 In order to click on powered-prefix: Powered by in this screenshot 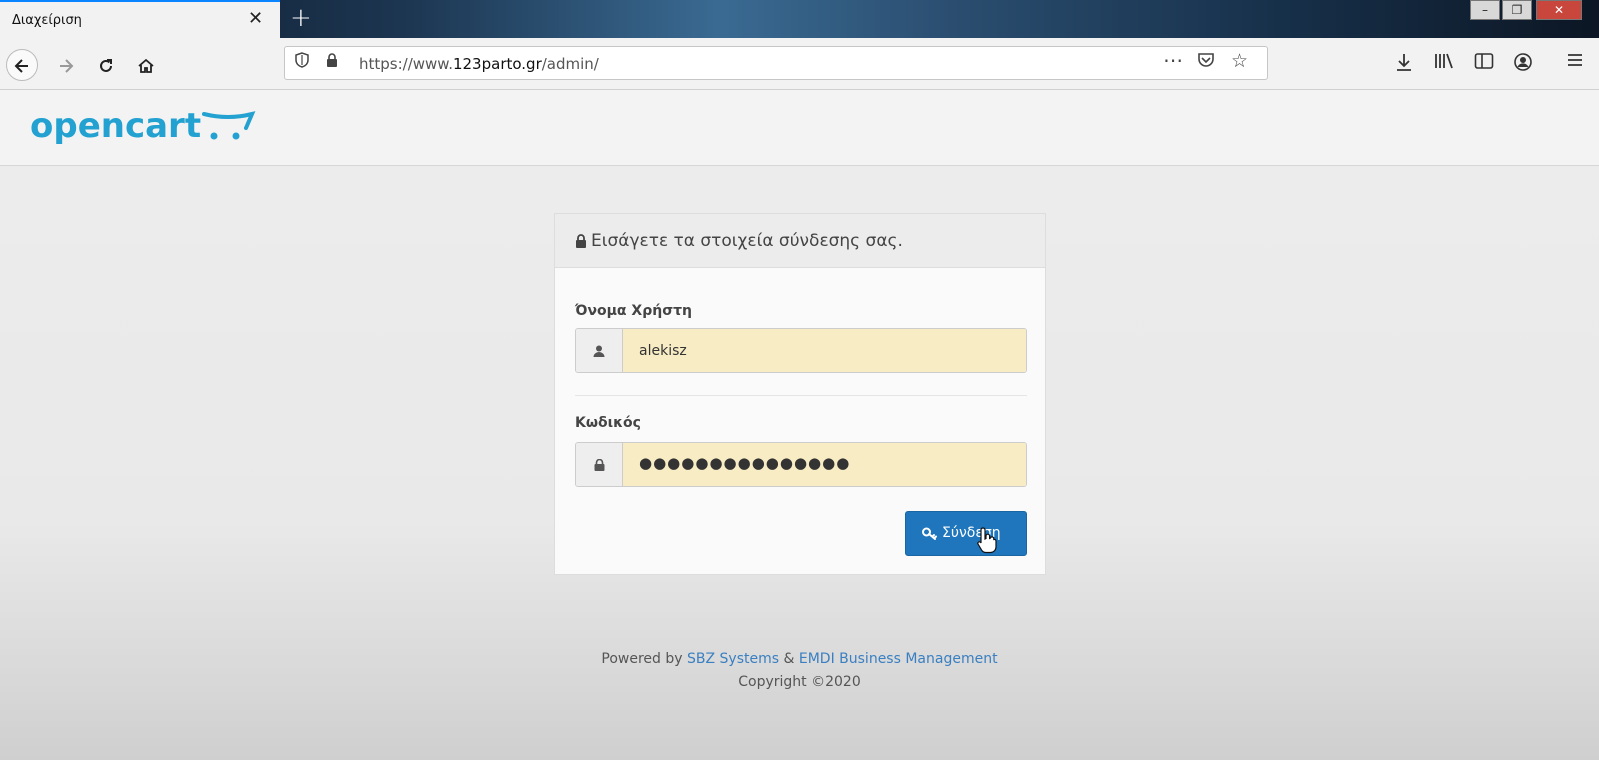, I will do `click(644, 659)`.